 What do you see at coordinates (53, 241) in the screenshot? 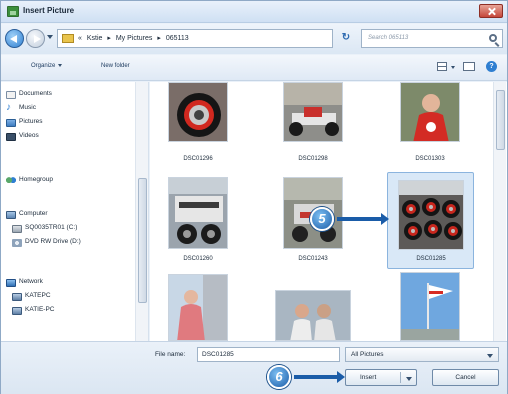
I see `sidebar-item-label: DVD RW Drive (D:)` at bounding box center [53, 241].